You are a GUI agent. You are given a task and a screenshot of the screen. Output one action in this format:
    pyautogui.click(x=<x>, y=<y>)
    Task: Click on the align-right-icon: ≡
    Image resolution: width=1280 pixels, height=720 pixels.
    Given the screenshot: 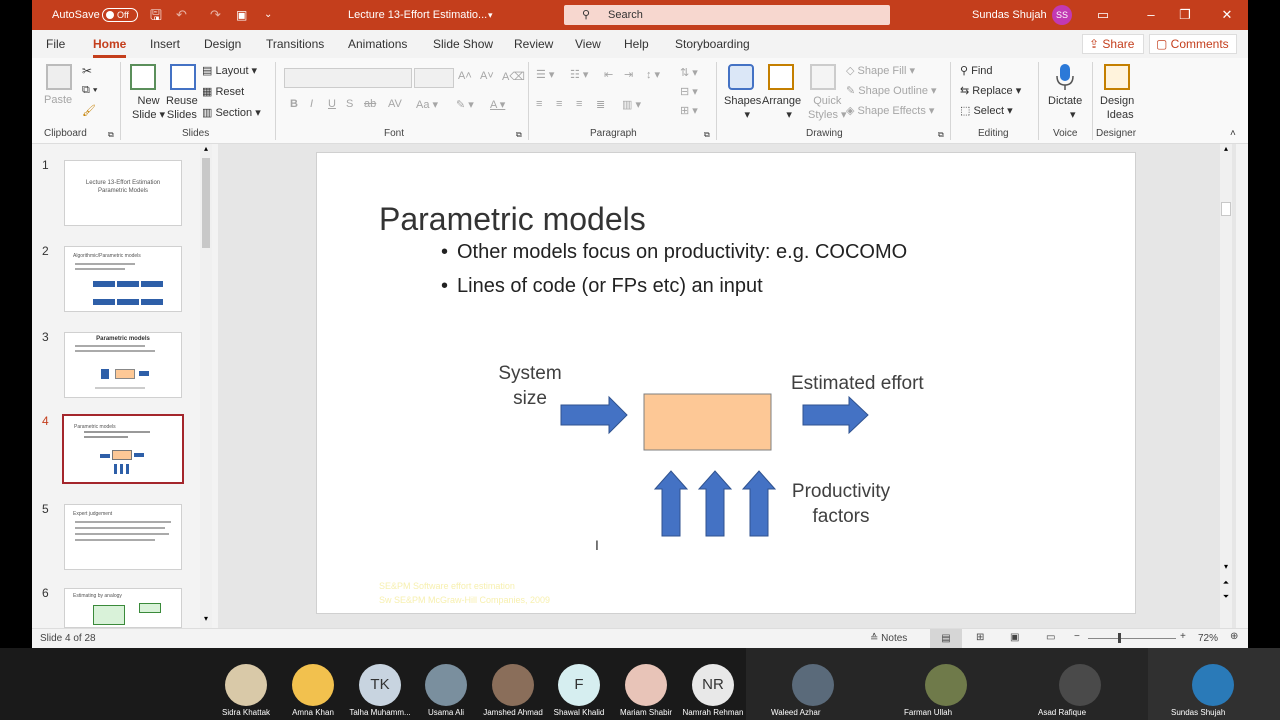 What is the action you would take?
    pyautogui.click(x=579, y=104)
    